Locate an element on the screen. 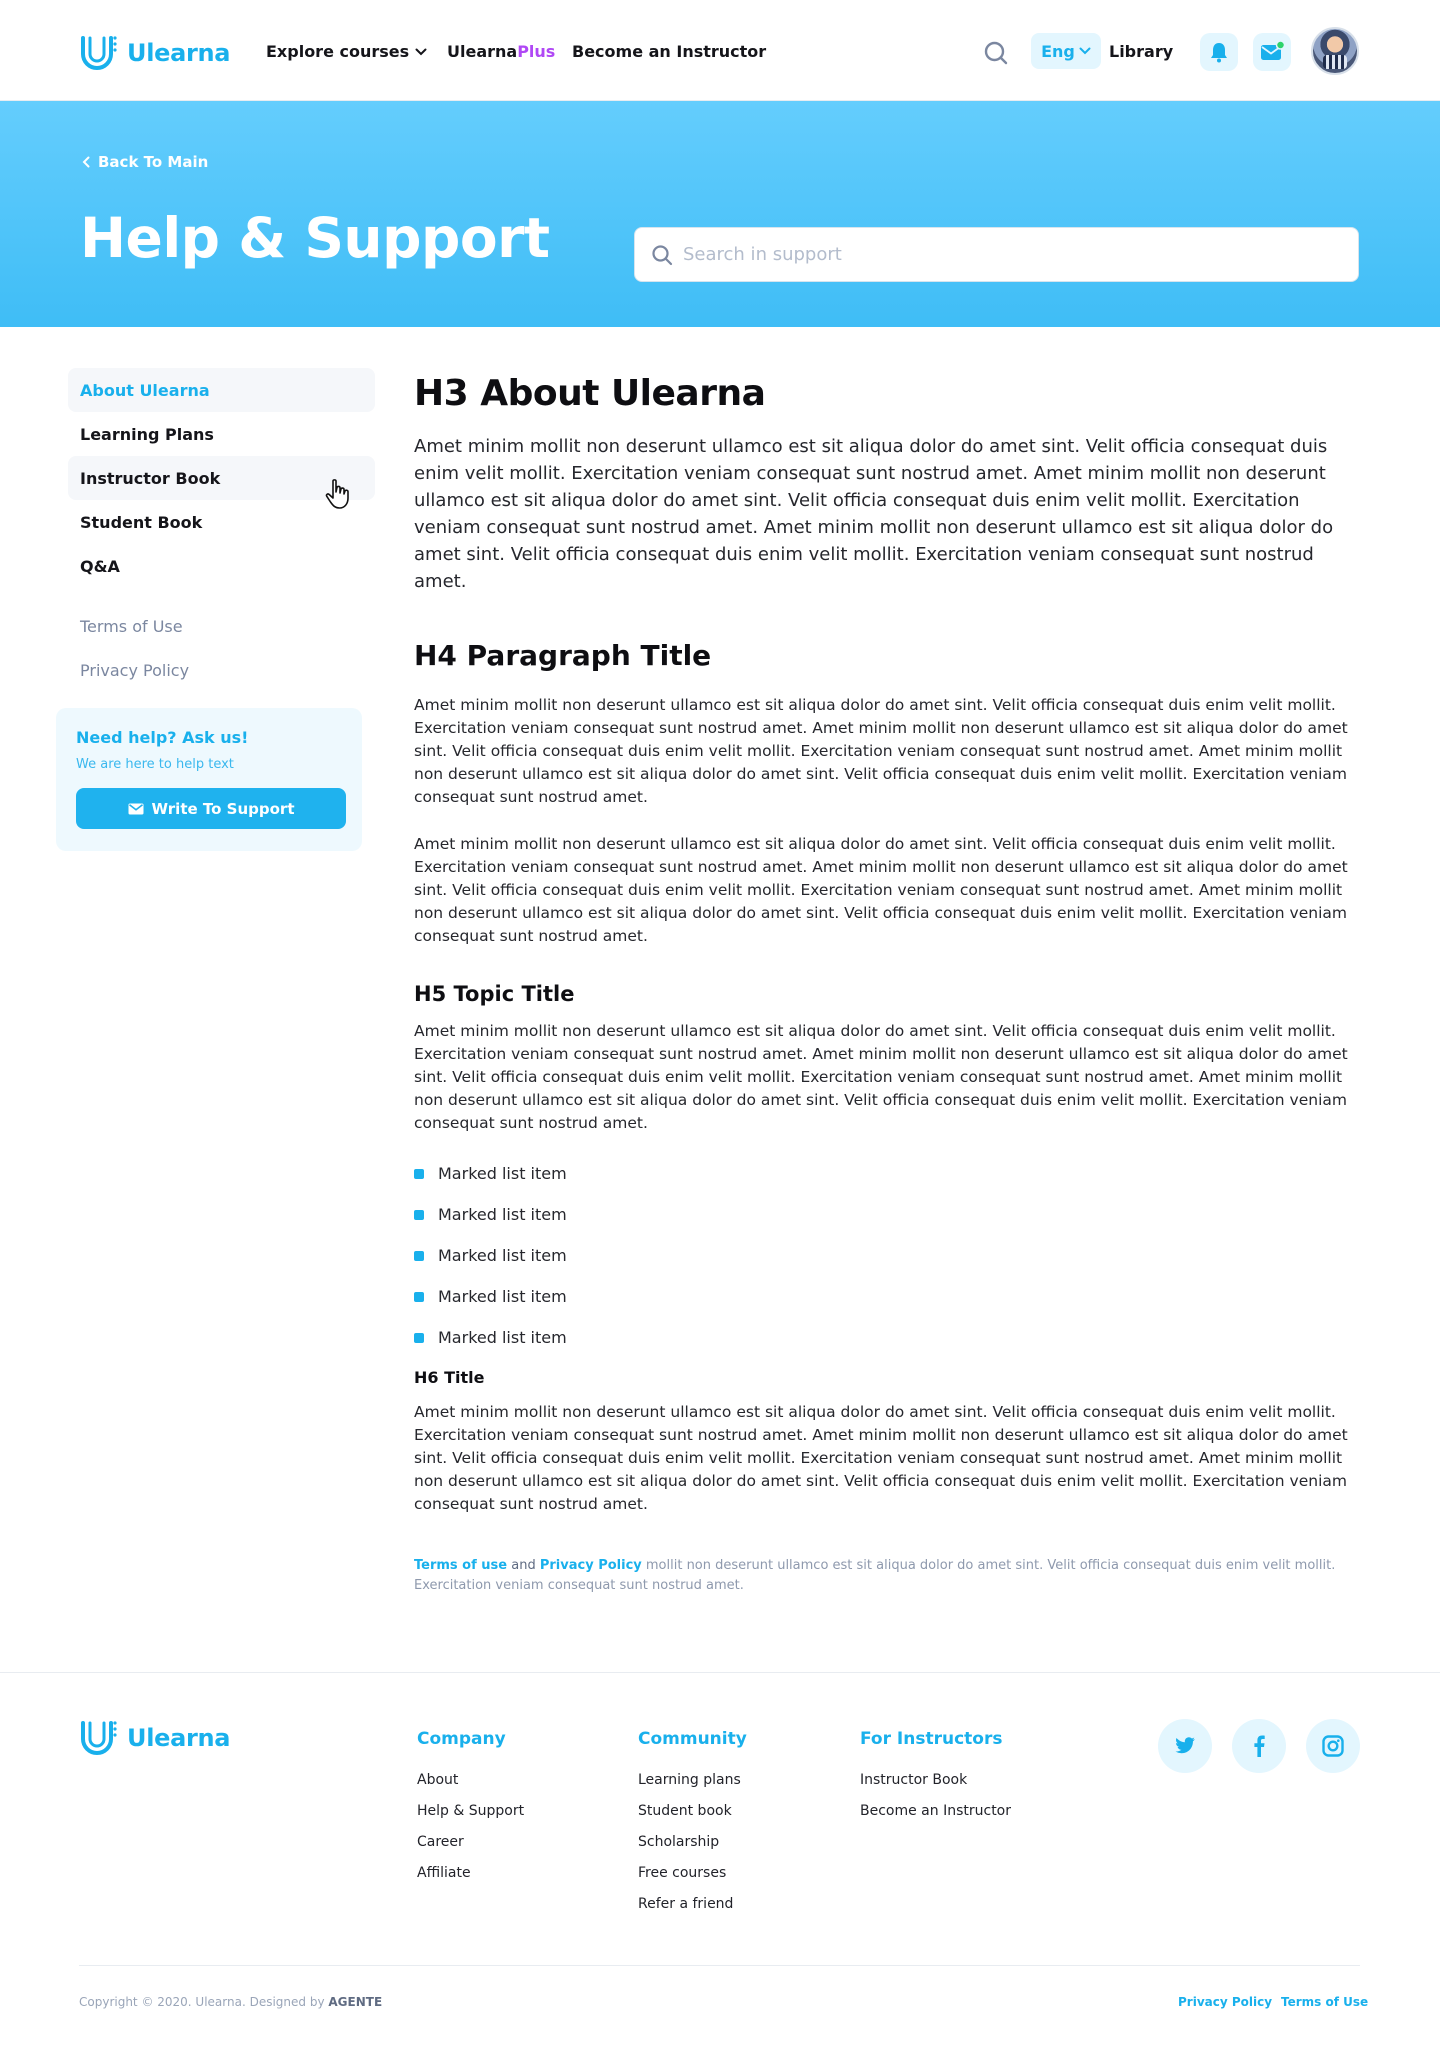  footer-link-refer-friend: Refer a friend is located at coordinates (692, 1904).